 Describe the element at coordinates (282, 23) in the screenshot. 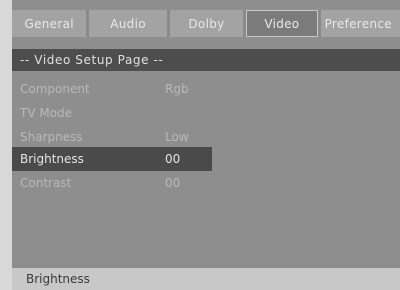

I see `tab-video: Video` at that location.